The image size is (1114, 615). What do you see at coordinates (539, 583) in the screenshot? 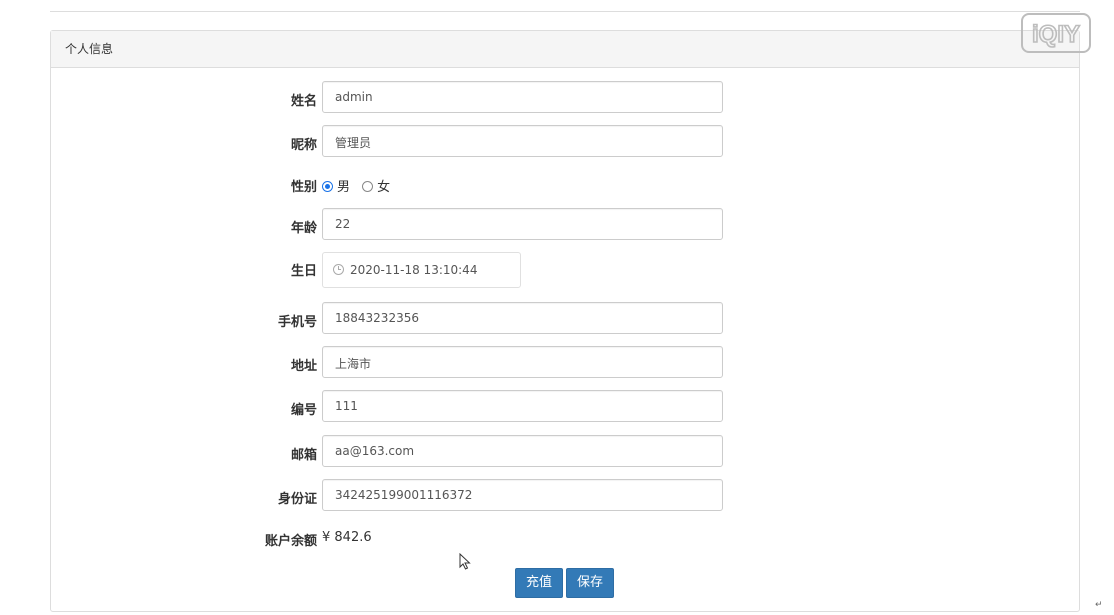
I see `recharge-button: 充值` at bounding box center [539, 583].